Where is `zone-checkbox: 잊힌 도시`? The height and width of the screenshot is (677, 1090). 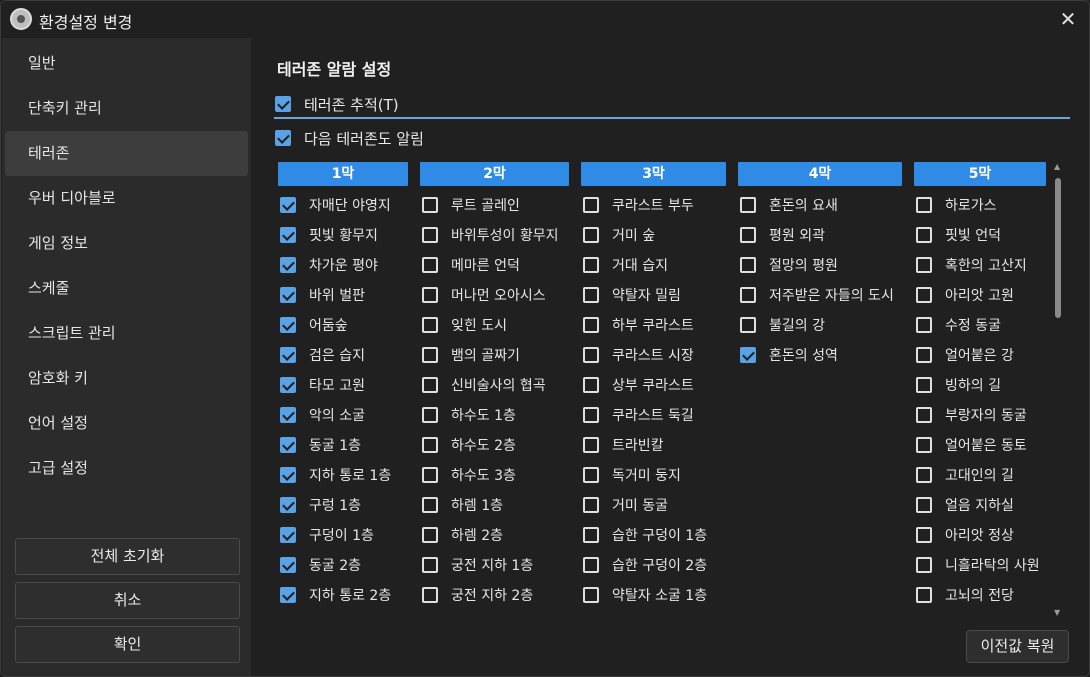 zone-checkbox: 잊힌 도시 is located at coordinates (464, 325).